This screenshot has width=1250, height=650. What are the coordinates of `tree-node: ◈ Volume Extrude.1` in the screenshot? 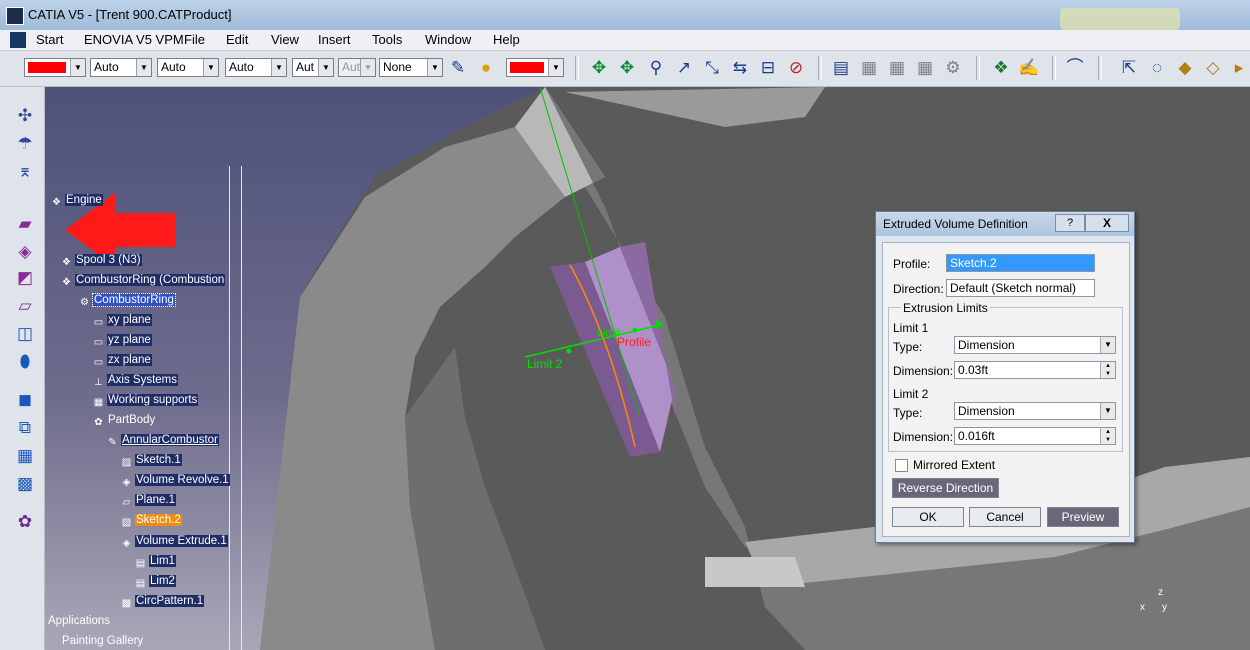 It's located at (174, 541).